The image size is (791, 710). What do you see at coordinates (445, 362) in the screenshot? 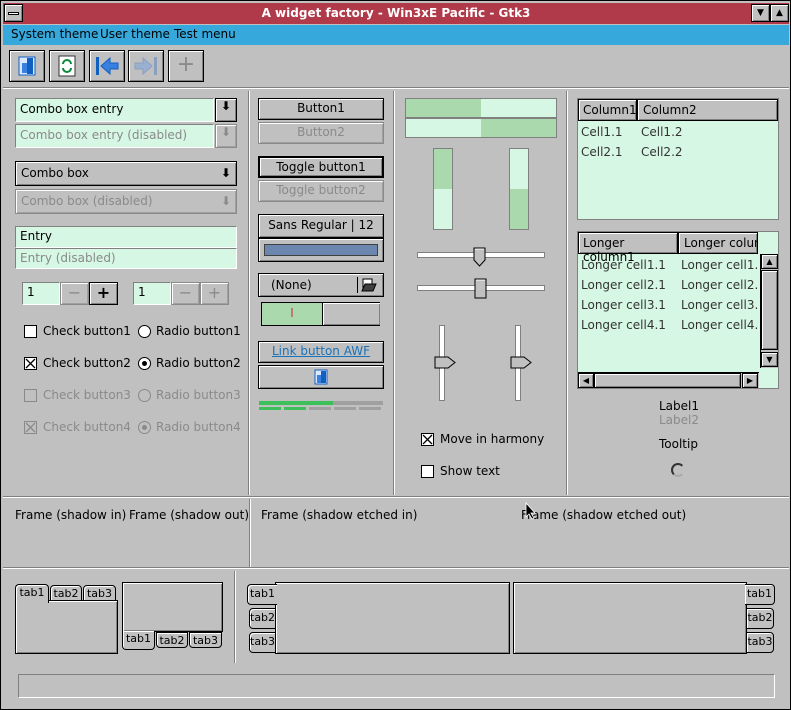
I see `scale-vertical-1-knob` at bounding box center [445, 362].